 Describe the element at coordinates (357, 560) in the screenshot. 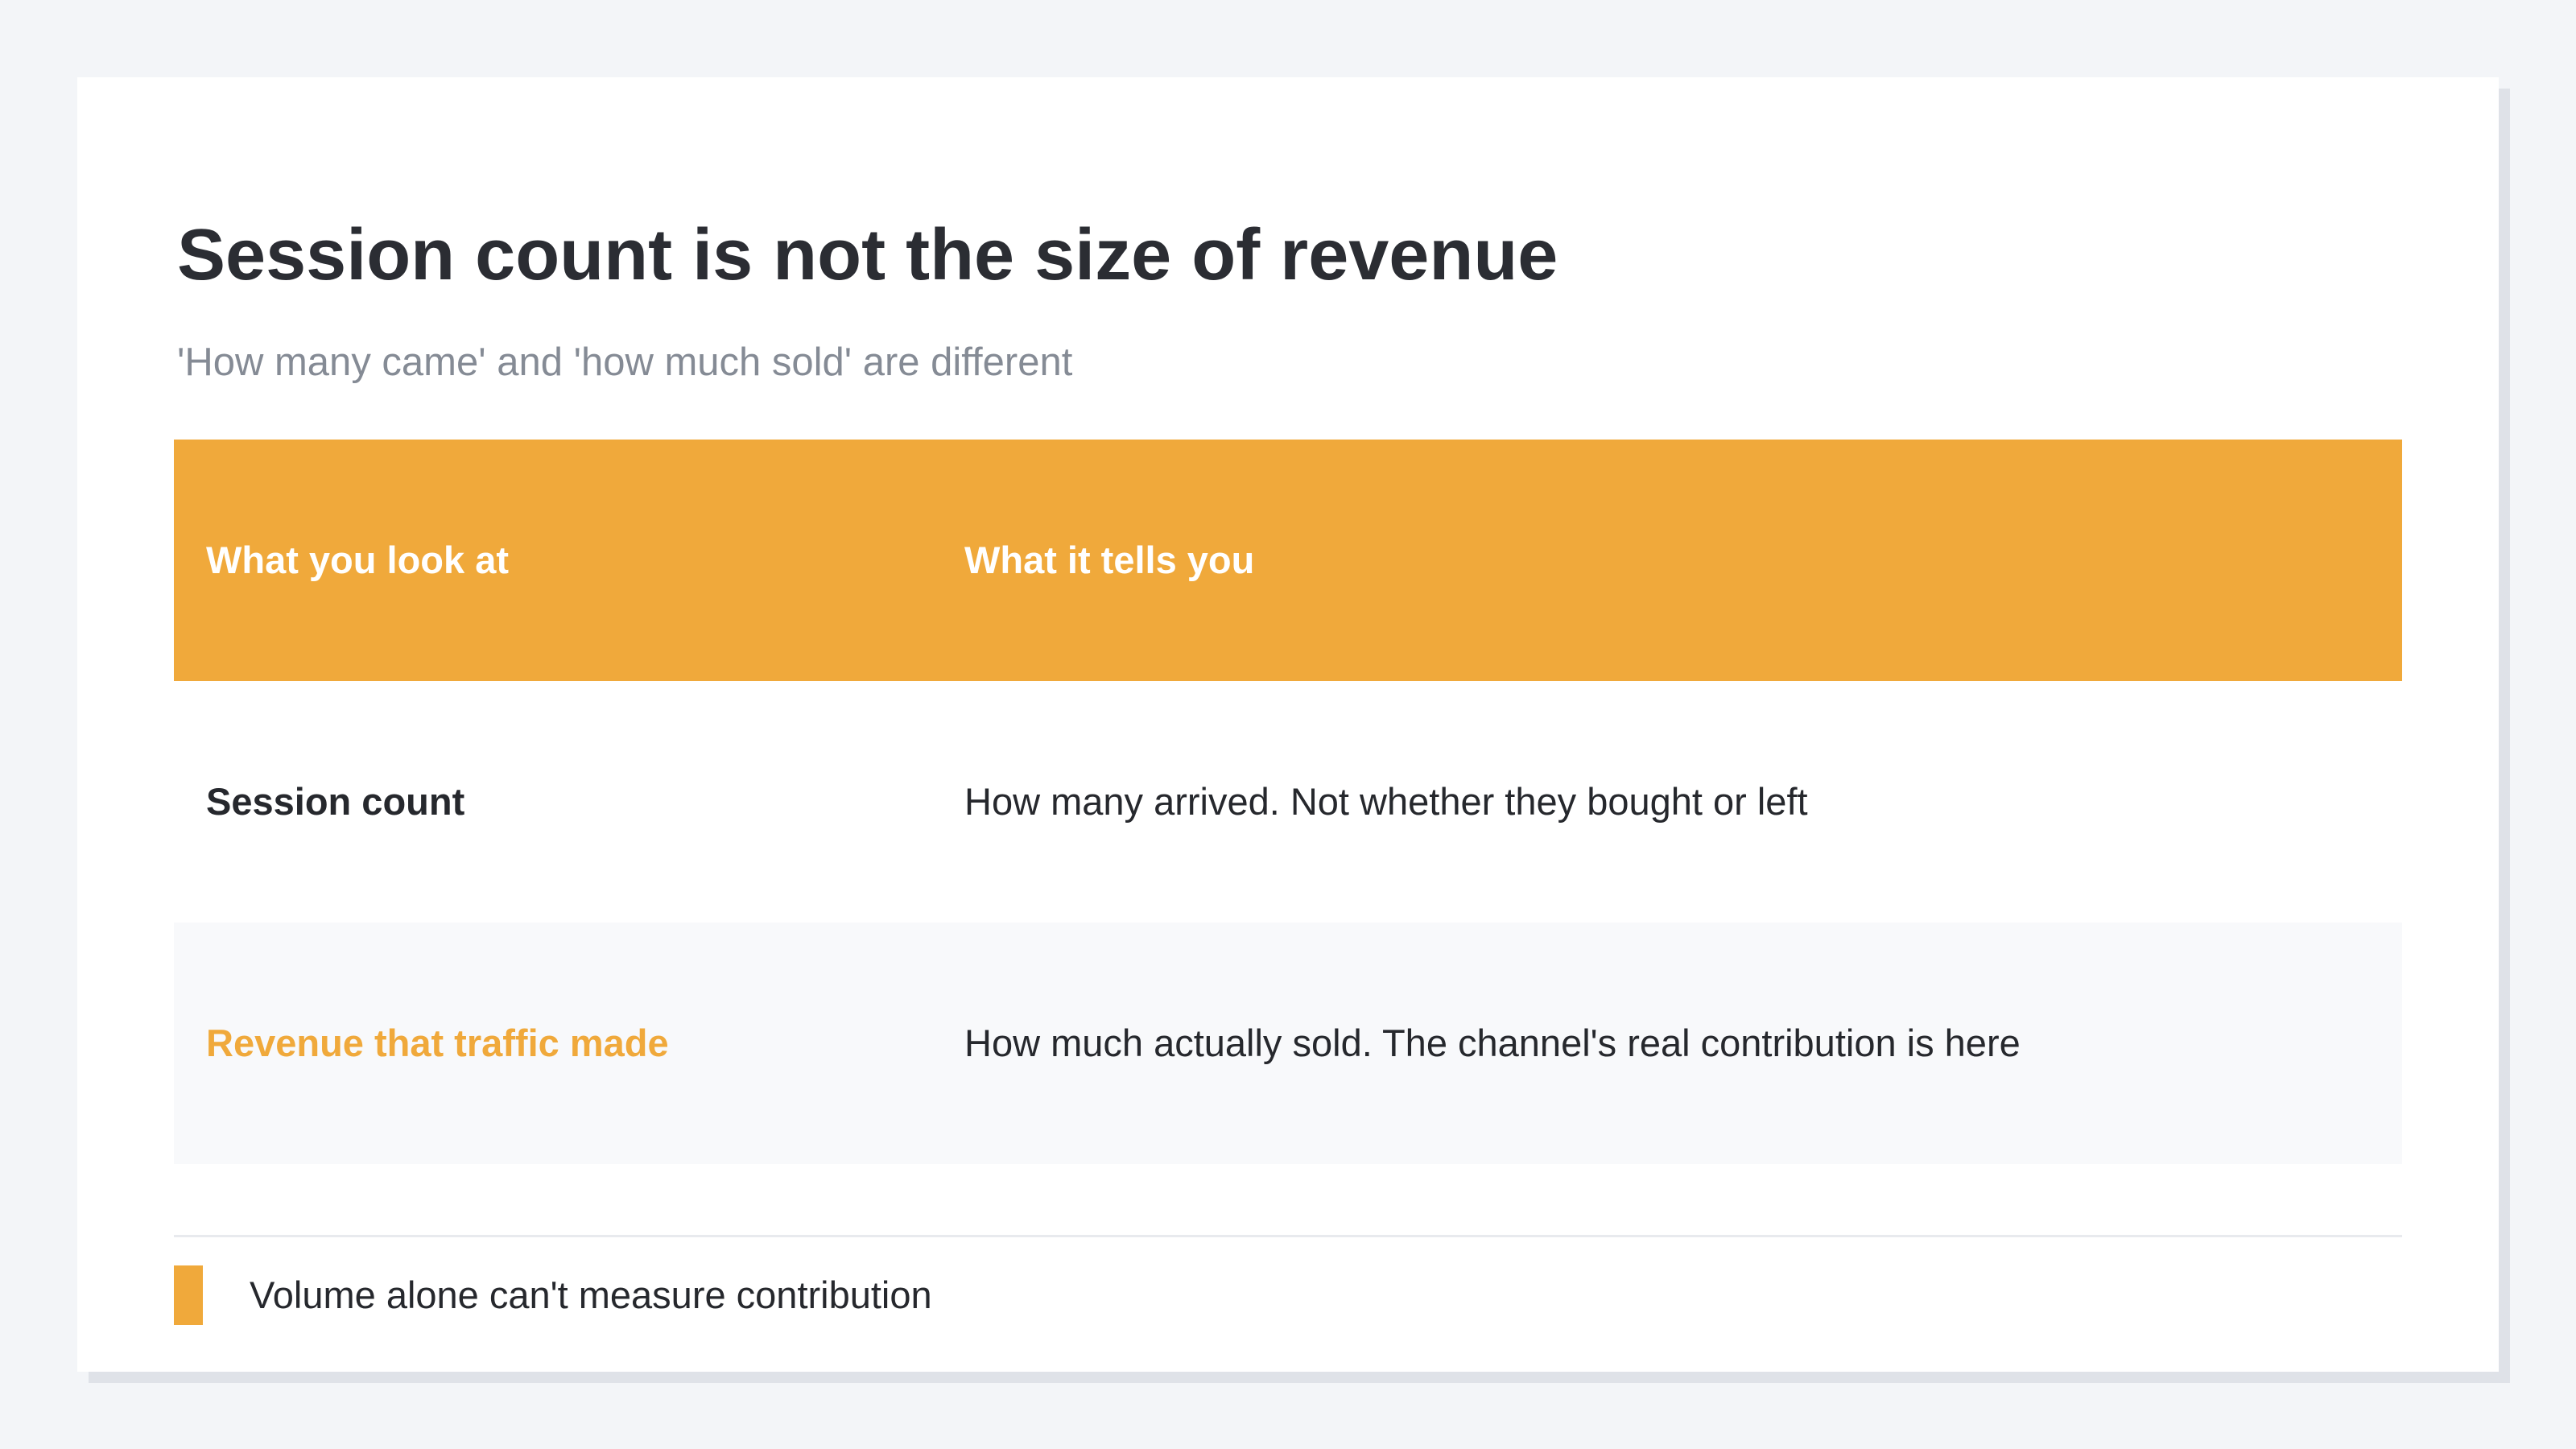

I see `header-cell-what-you-look-at: What you look at` at that location.